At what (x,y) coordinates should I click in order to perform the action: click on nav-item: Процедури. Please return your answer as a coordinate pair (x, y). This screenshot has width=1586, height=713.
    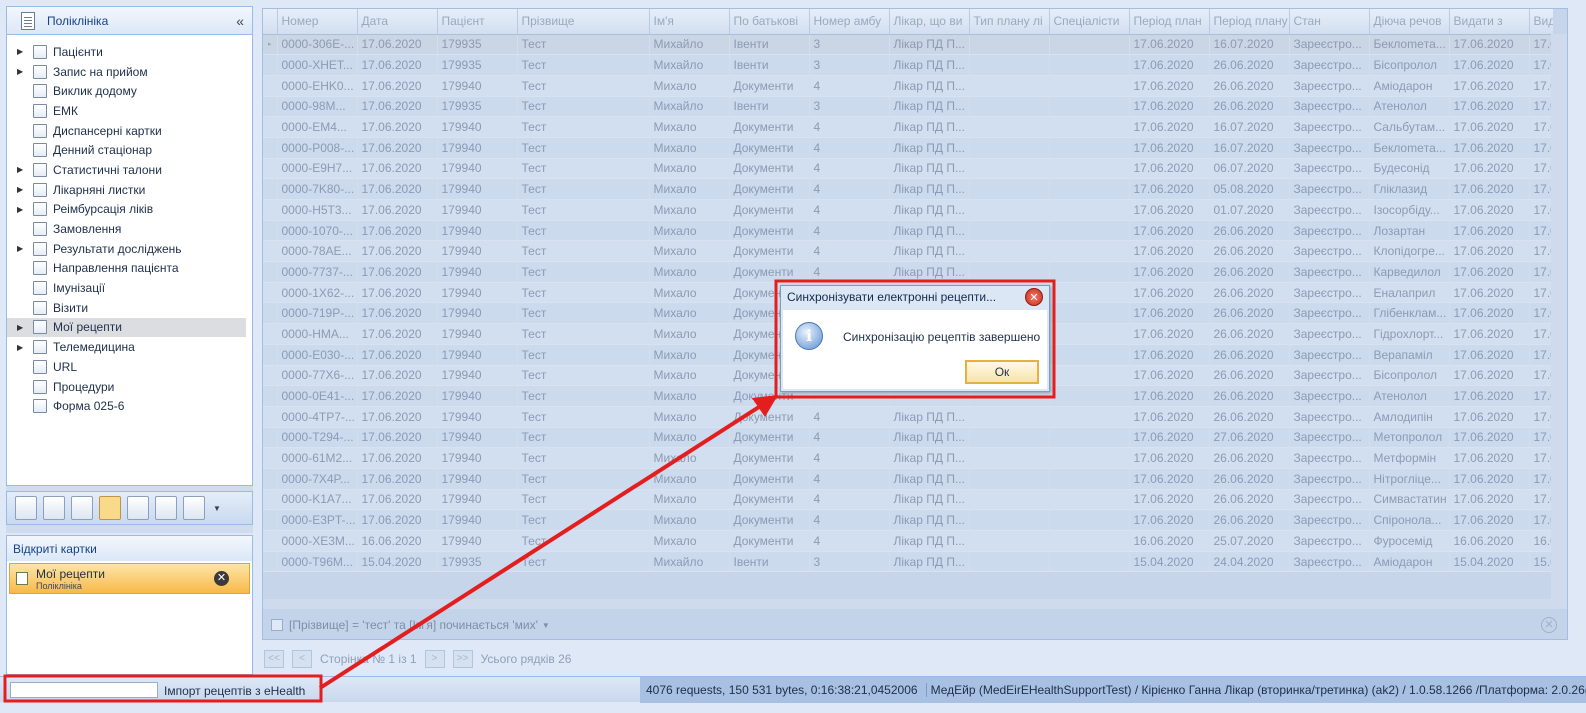
    Looking at the image, I should click on (129, 387).